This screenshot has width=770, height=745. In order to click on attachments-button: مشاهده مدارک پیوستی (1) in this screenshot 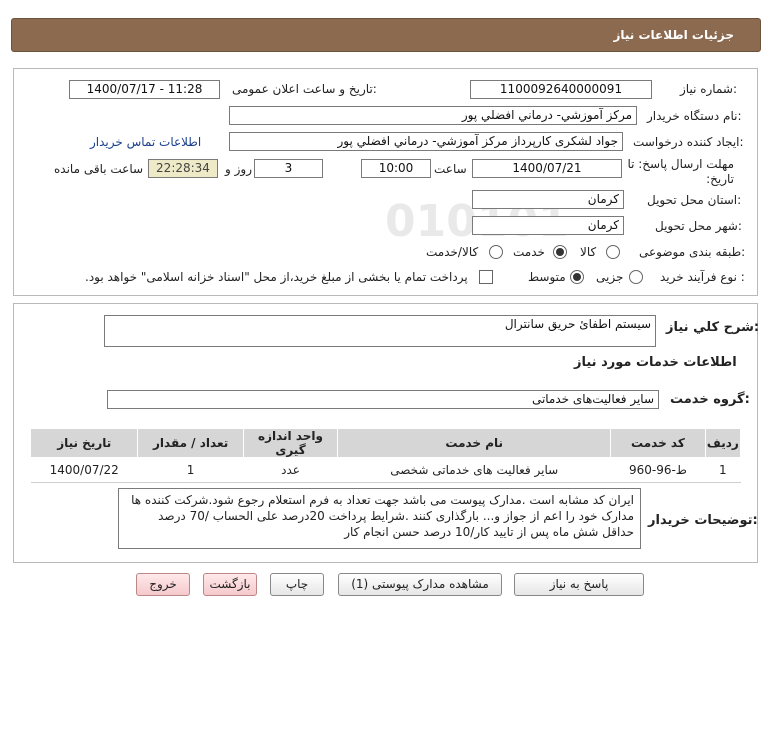, I will do `click(420, 584)`.